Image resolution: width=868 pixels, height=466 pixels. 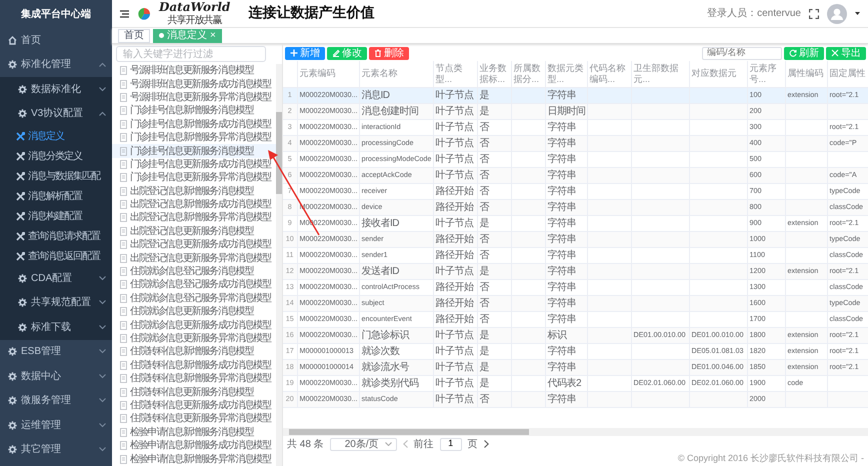 What do you see at coordinates (194, 7) in the screenshot?
I see `logo-title: DataWorld` at bounding box center [194, 7].